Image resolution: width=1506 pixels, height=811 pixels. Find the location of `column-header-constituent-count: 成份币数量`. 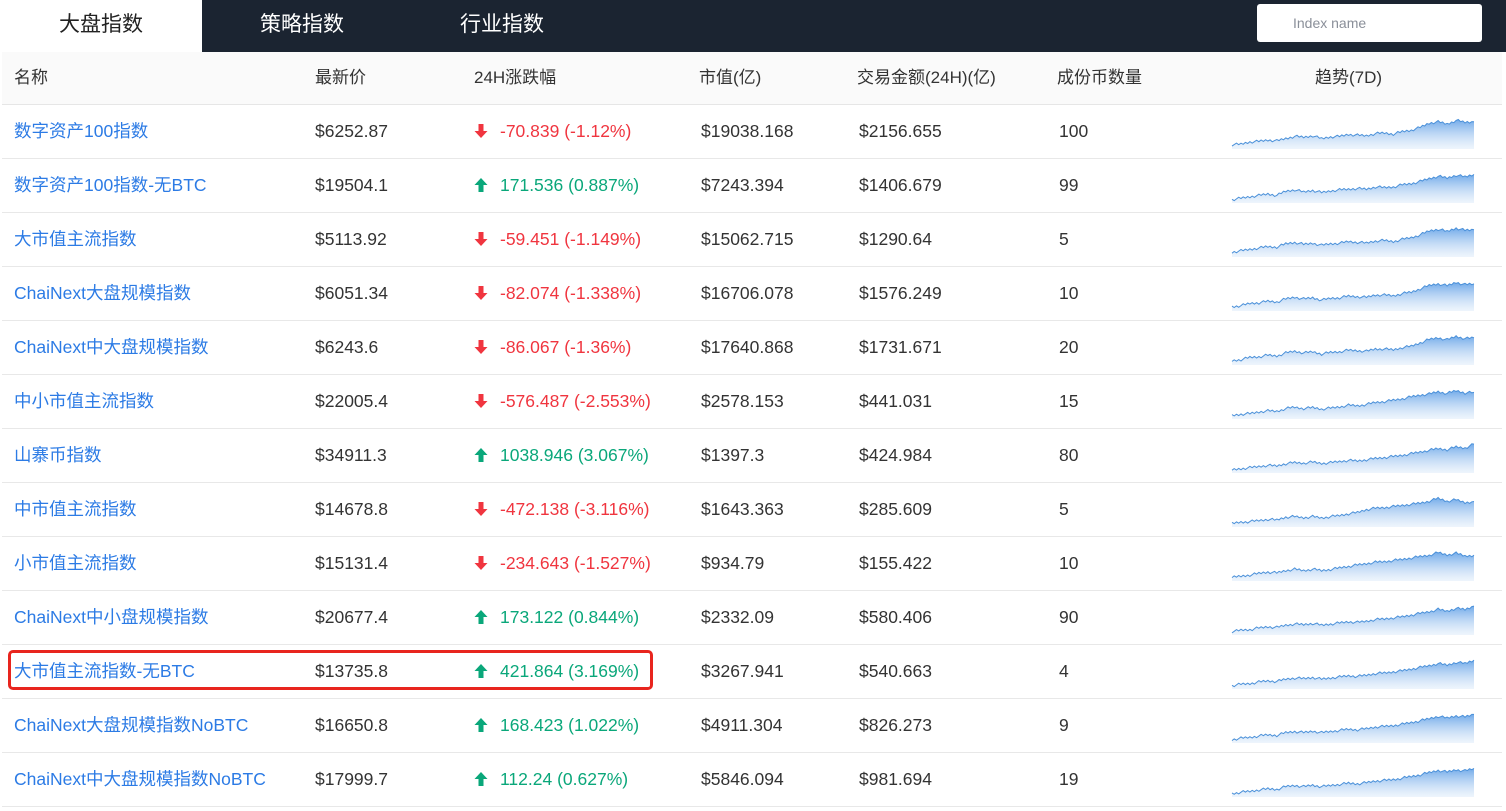

column-header-constituent-count: 成份币数量 is located at coordinates (1099, 78).